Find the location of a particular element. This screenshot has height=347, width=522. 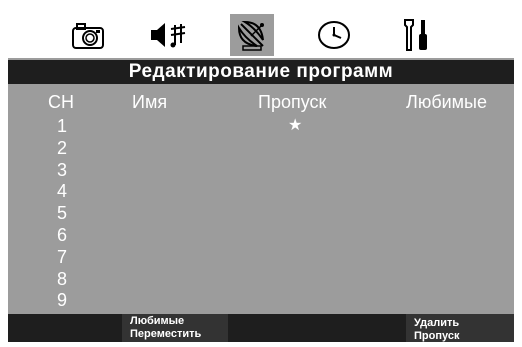

satellite-dish-icon is located at coordinates (250, 35).